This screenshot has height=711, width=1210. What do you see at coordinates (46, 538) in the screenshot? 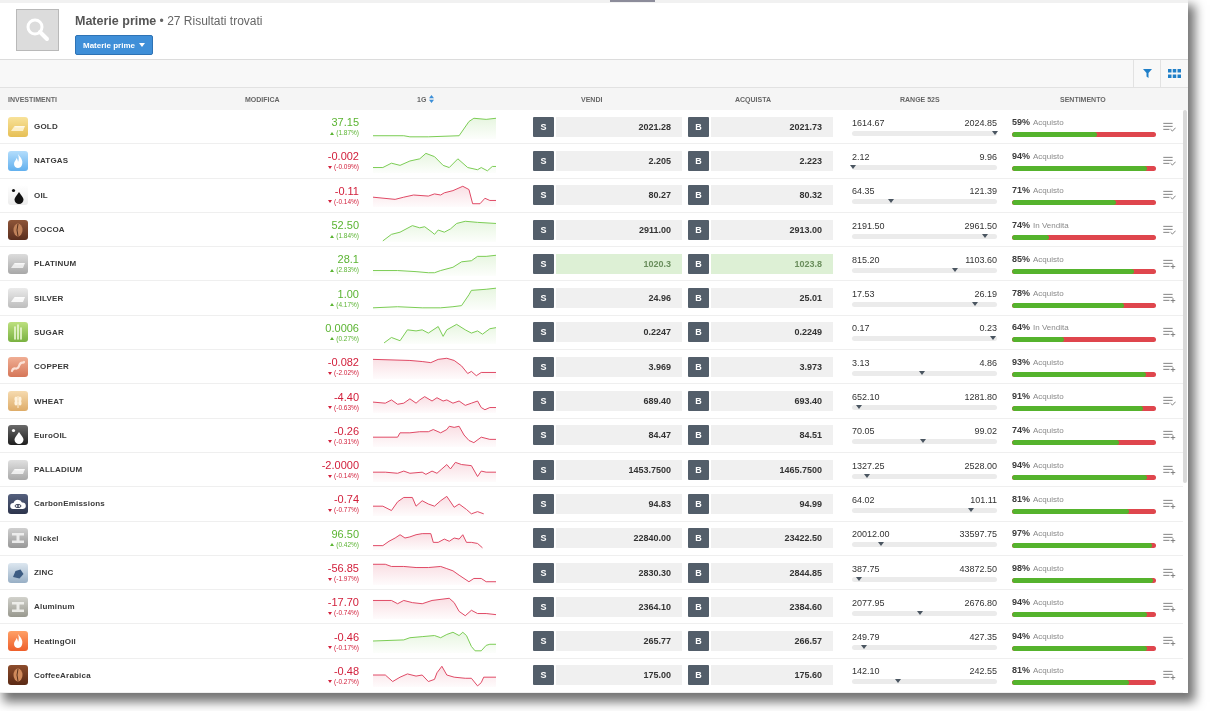
I see `asset-name: Nickel` at bounding box center [46, 538].